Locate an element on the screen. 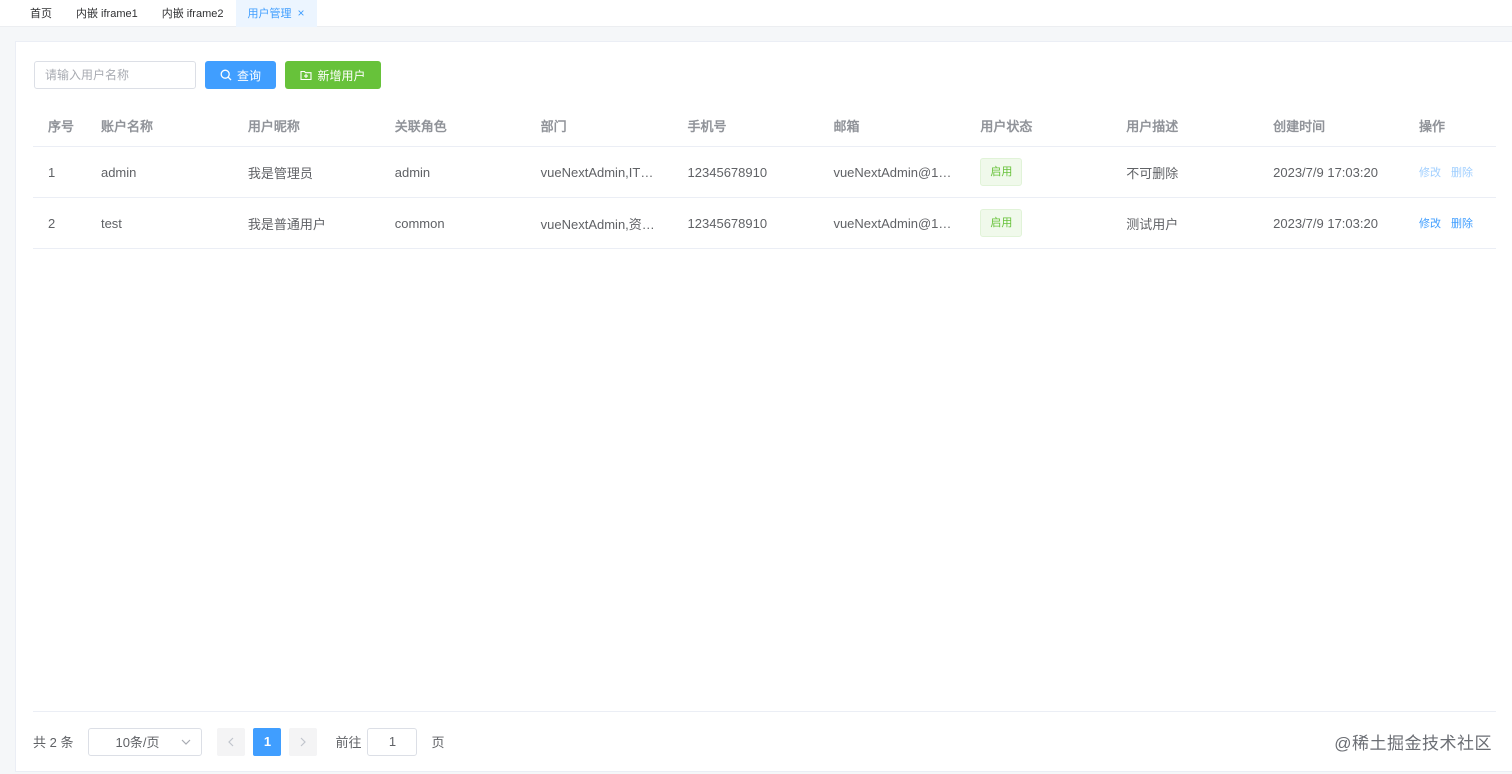 The height and width of the screenshot is (774, 1512). tab-user-management: 用户管理 × is located at coordinates (276, 13).